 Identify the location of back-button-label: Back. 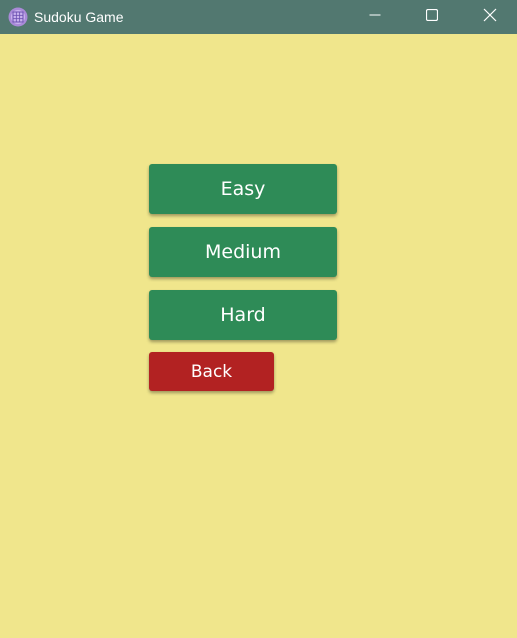
(211, 371).